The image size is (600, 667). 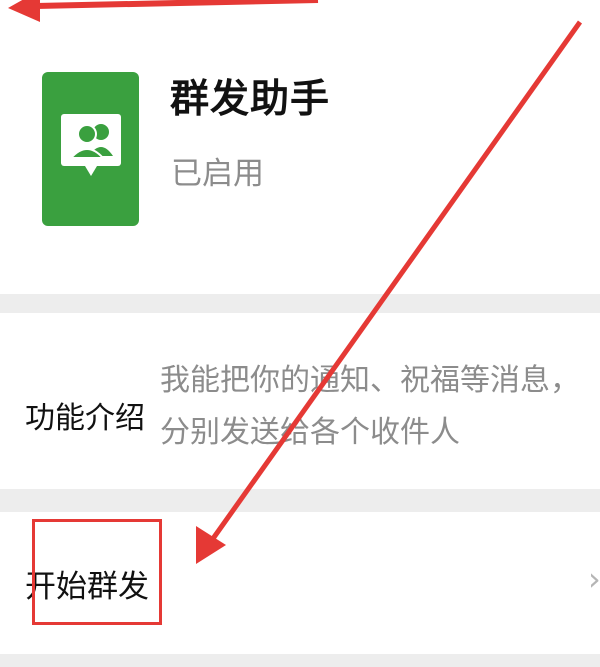 What do you see at coordinates (250, 99) in the screenshot?
I see `app-title: 群发助手` at bounding box center [250, 99].